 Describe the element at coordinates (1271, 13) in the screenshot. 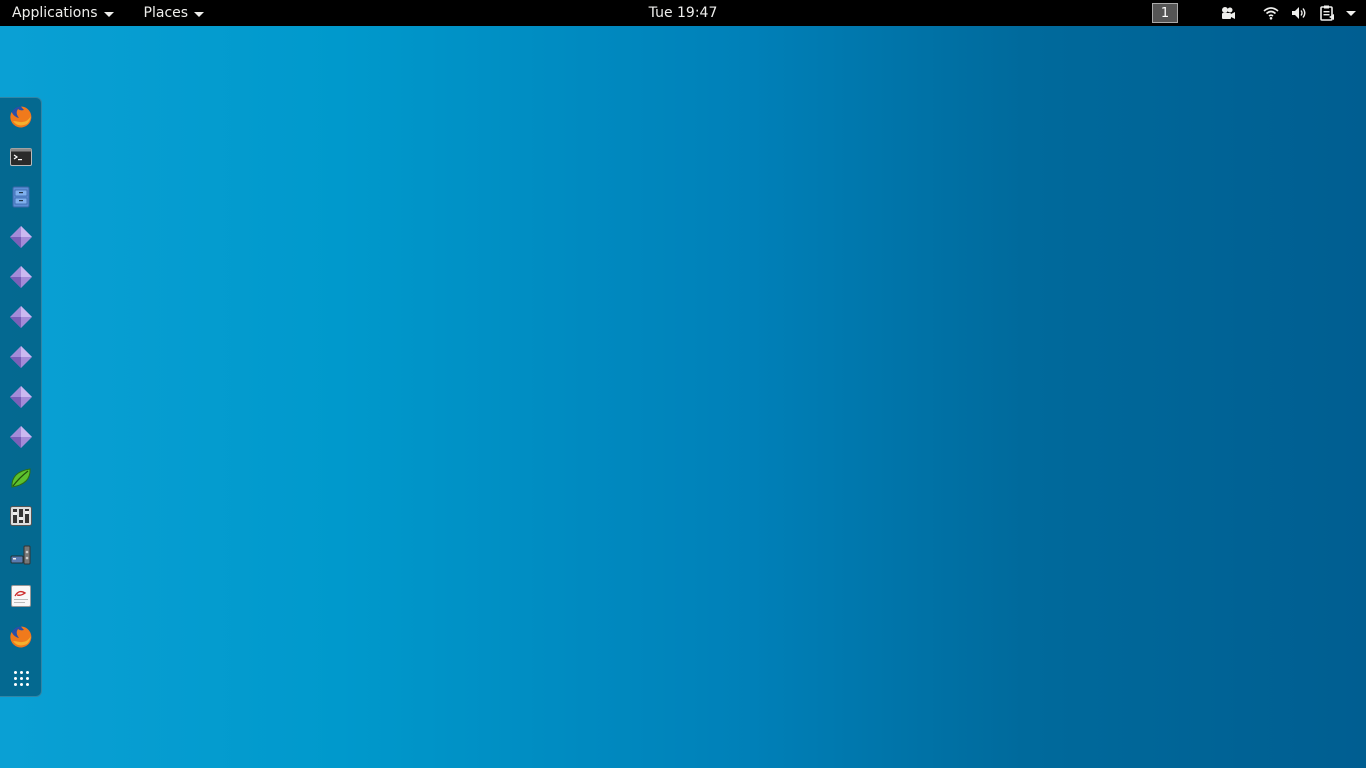

I see `wifi-icon` at that location.